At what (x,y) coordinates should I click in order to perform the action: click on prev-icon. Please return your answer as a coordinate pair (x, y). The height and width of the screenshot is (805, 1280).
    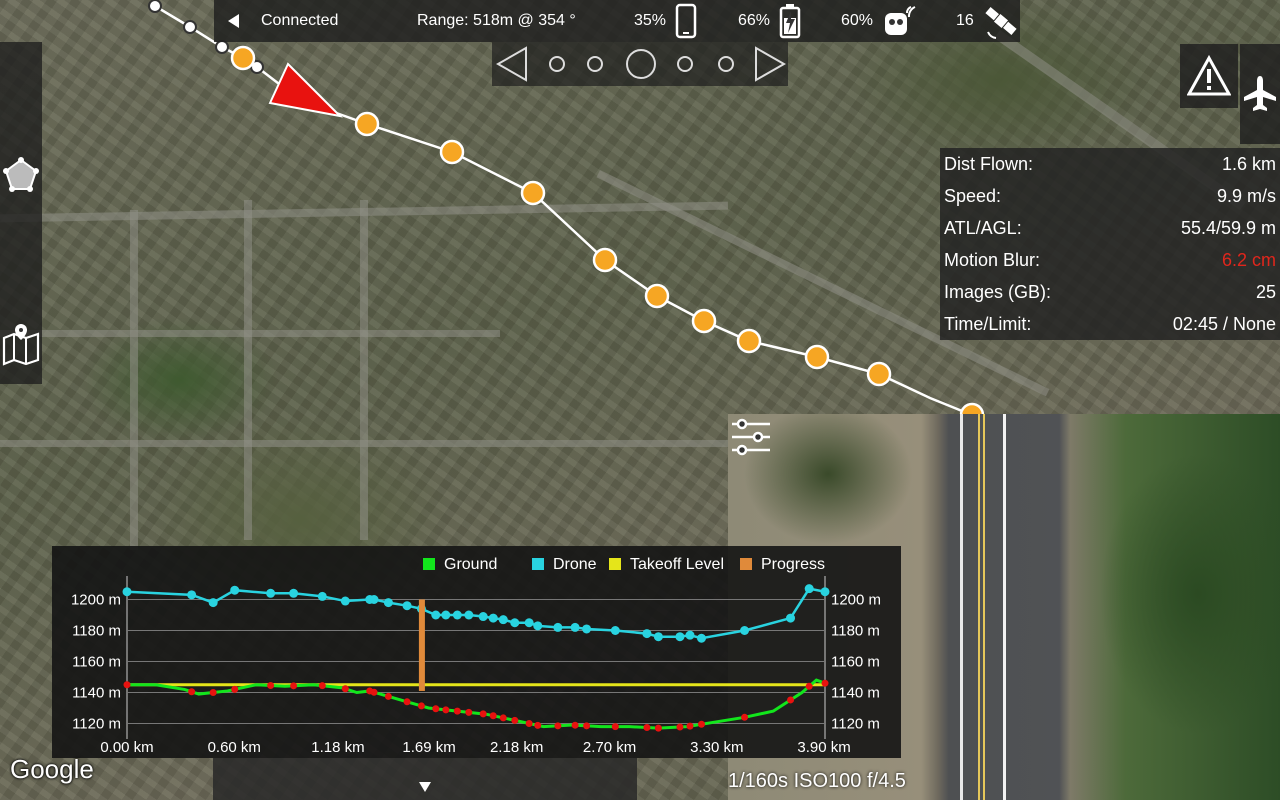
    Looking at the image, I should click on (511, 64).